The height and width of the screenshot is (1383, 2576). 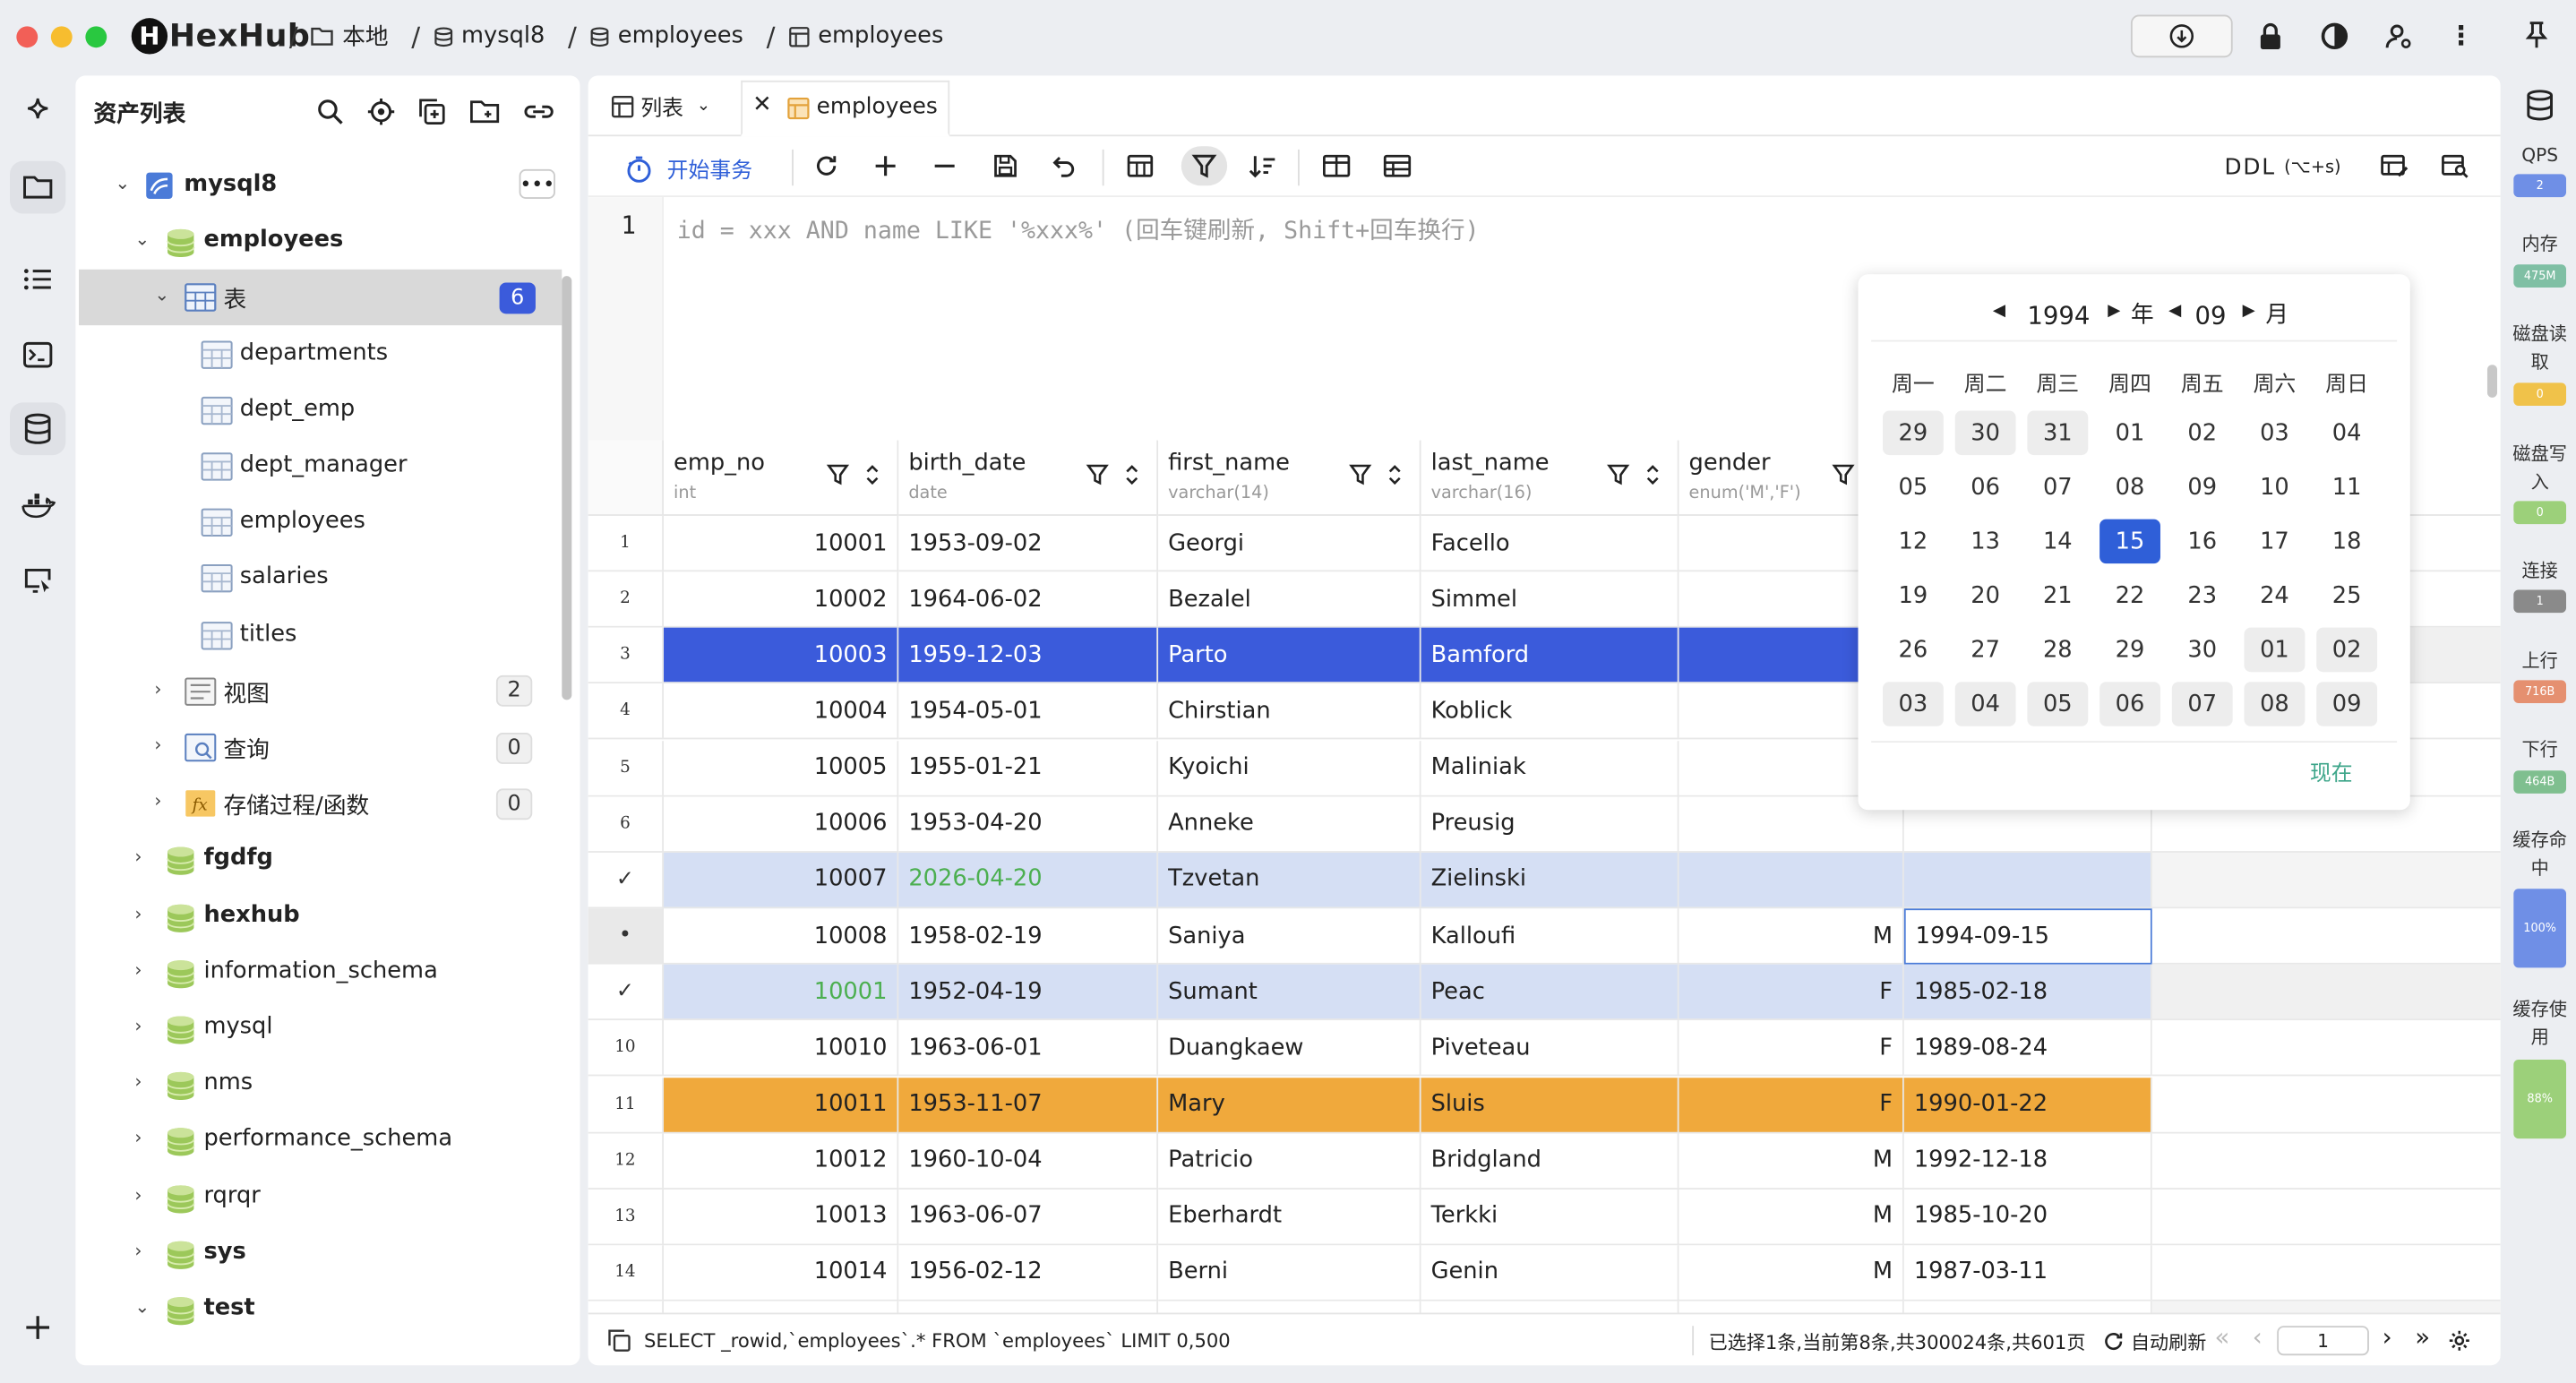 I want to click on cell-hire, so click(x=2027, y=880).